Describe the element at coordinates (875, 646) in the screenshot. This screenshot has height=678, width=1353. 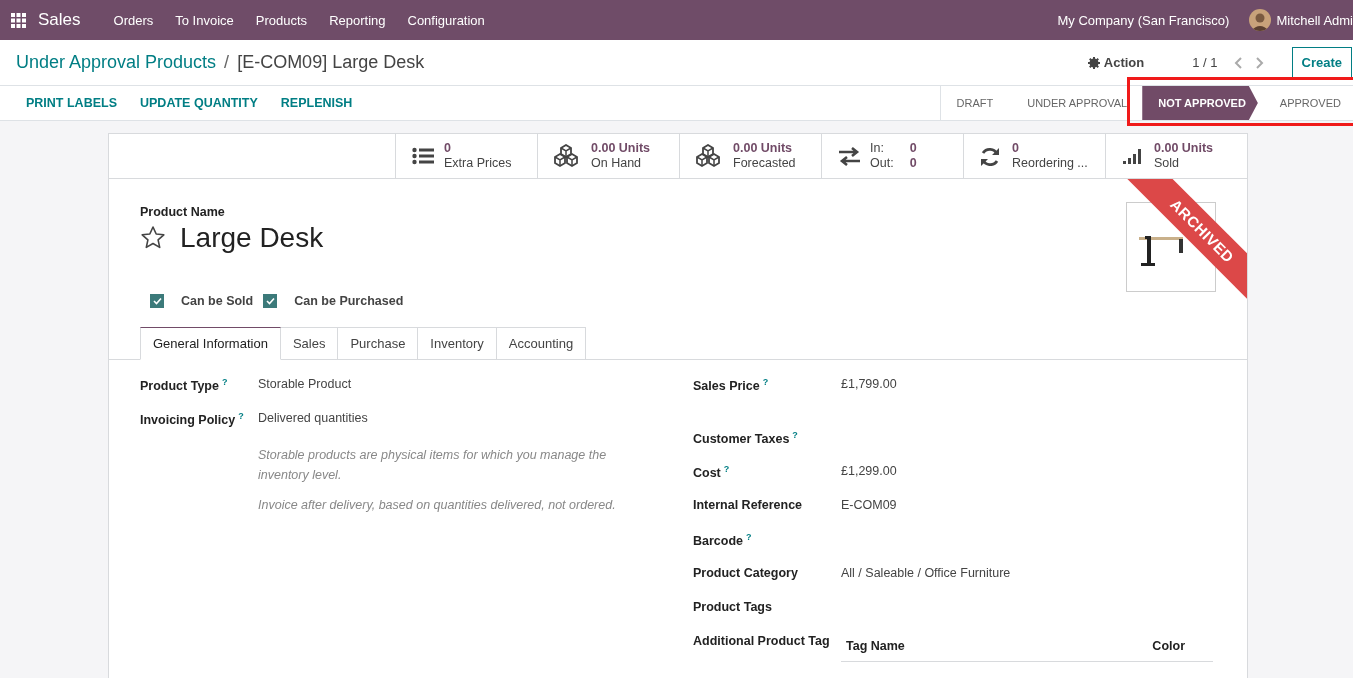
I see `column-header: Tag Name` at that location.